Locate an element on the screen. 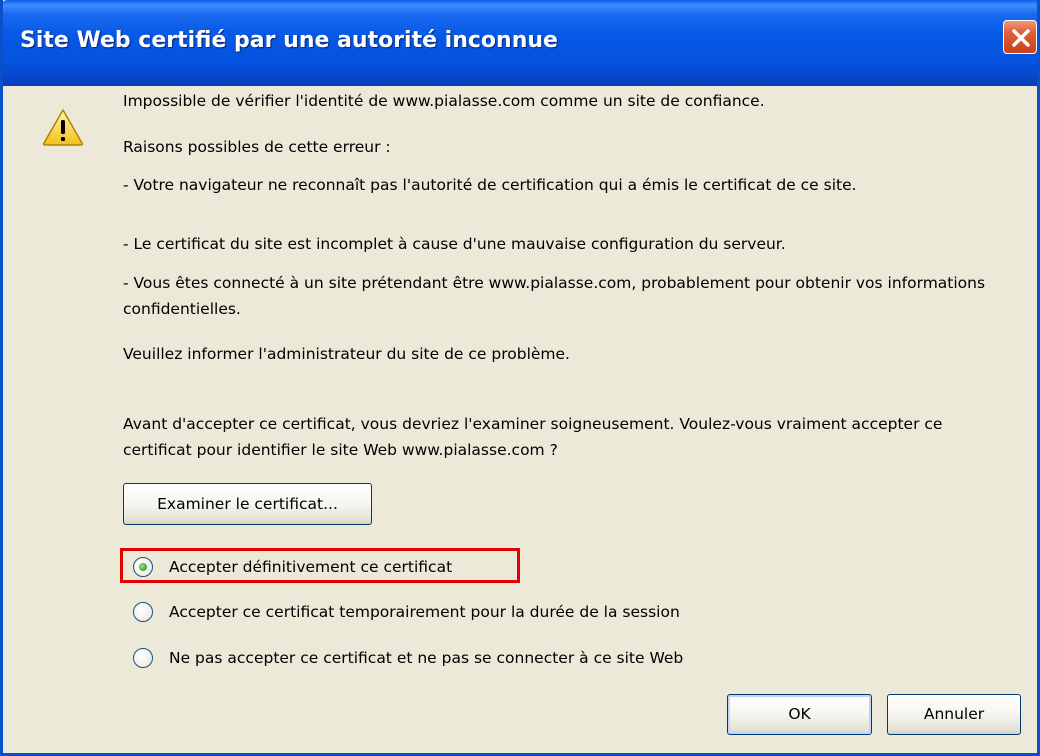  radio-label-permanent: Accepter définitivement ce certificat is located at coordinates (310, 567).